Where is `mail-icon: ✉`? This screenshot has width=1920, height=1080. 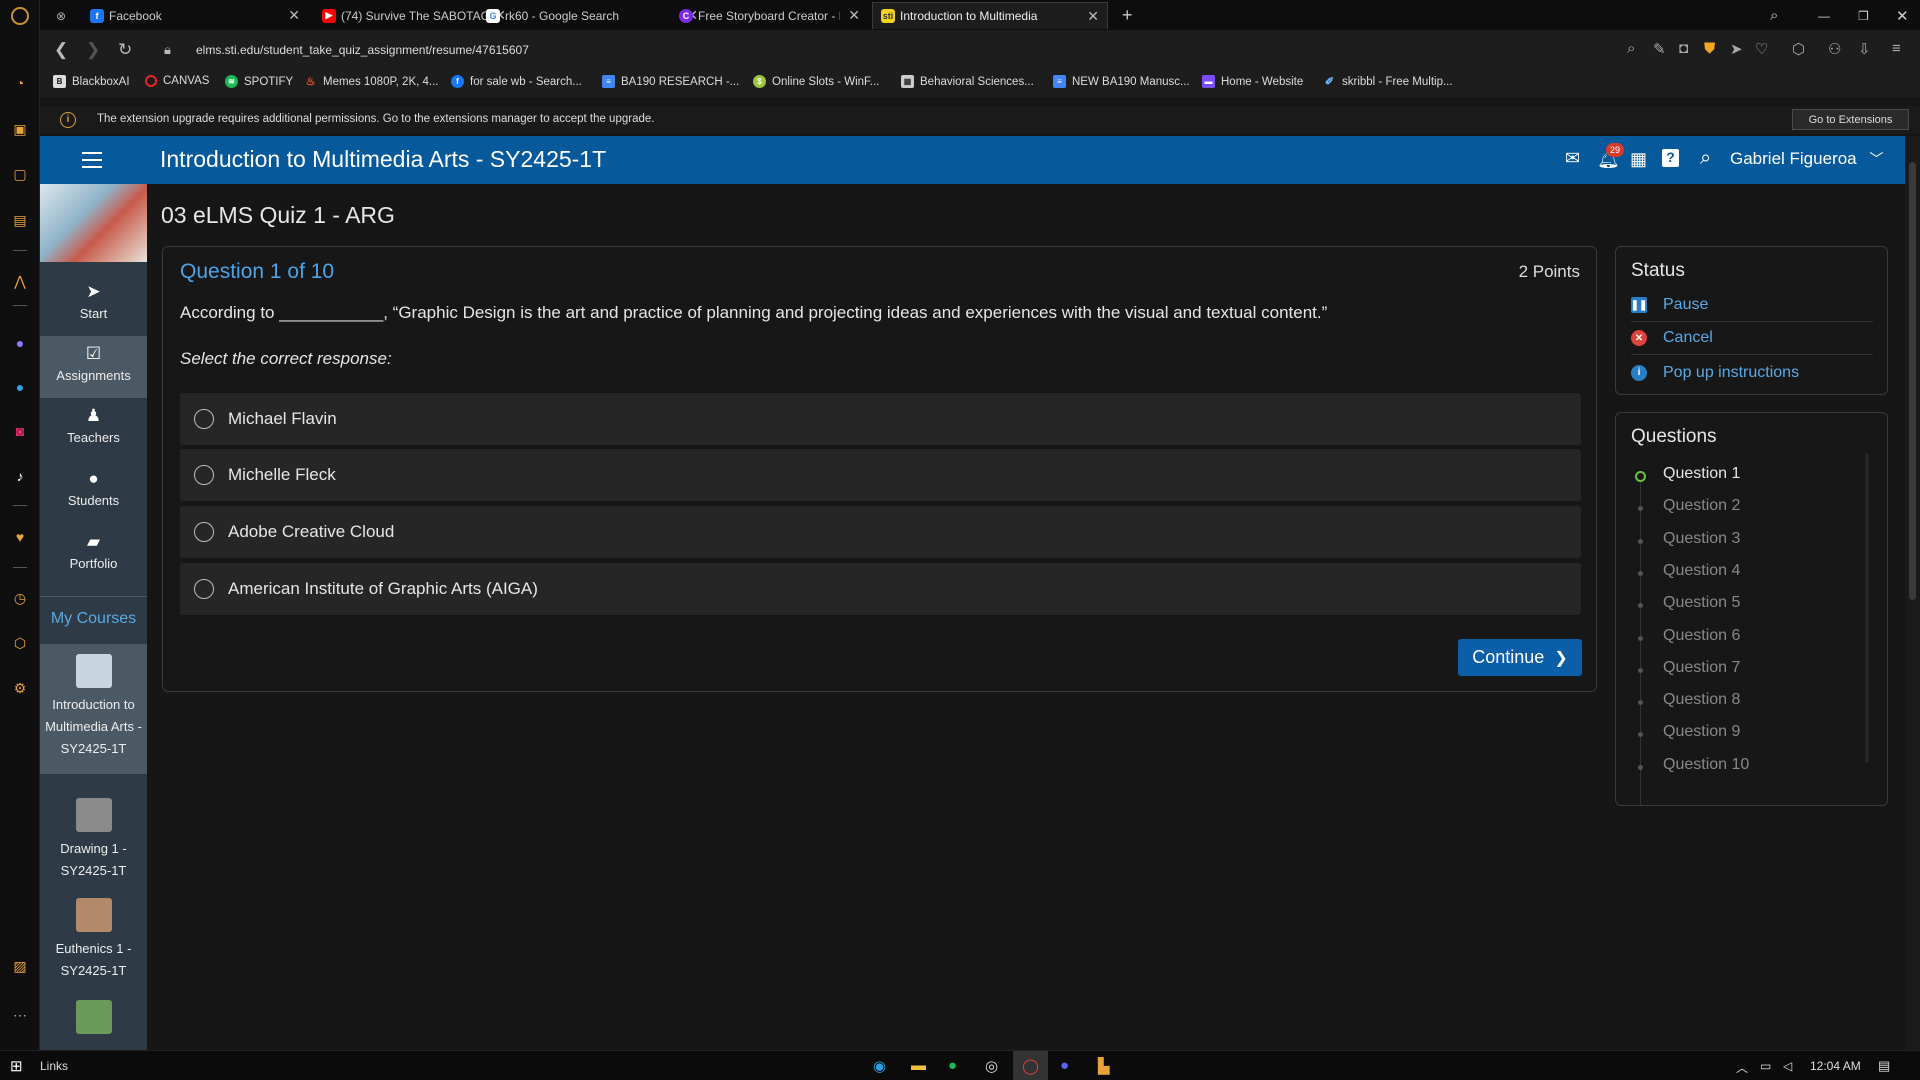
mail-icon: ✉ is located at coordinates (1572, 158).